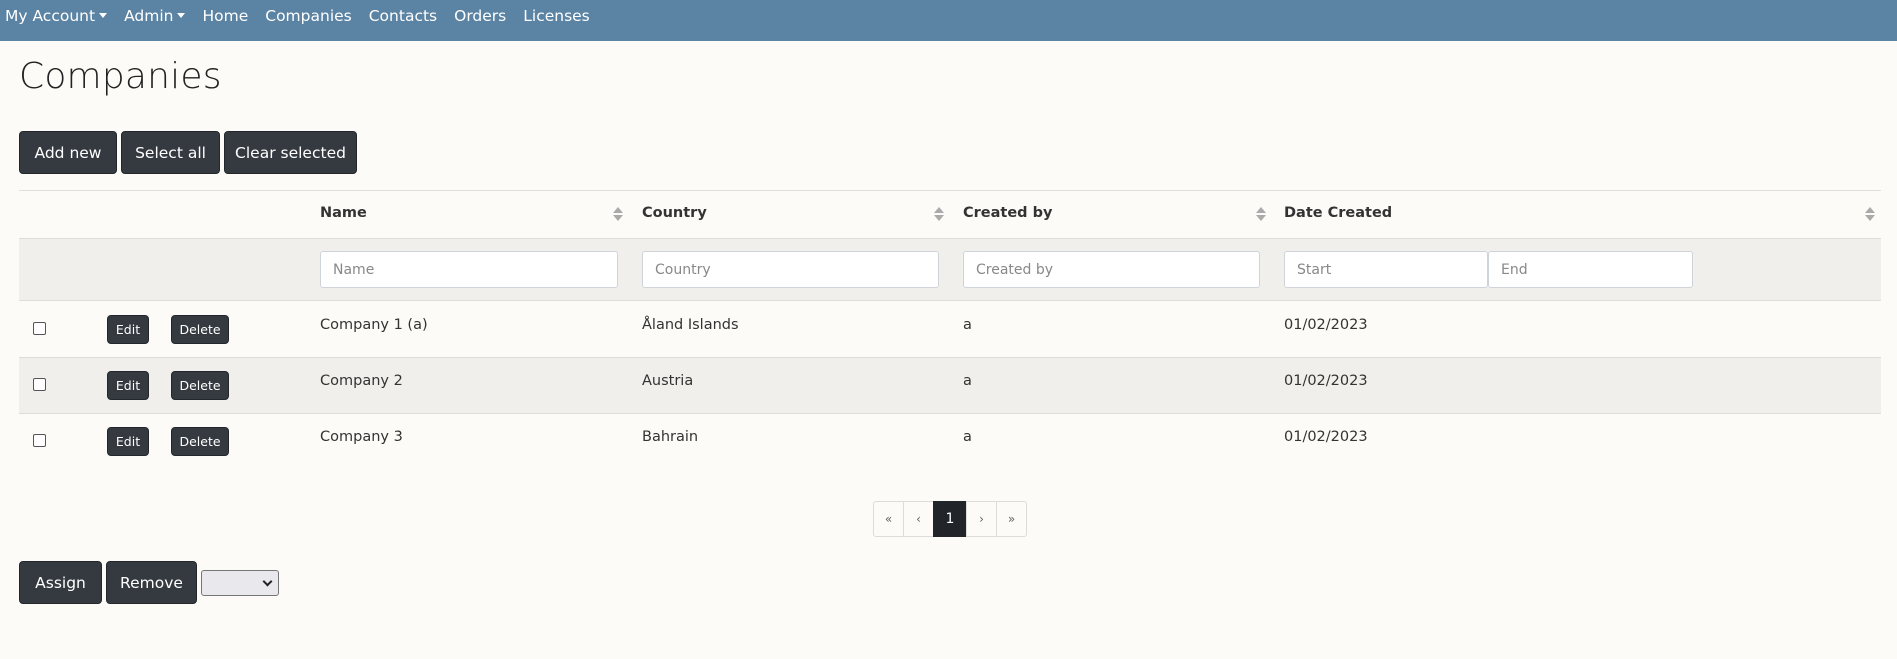 This screenshot has height=659, width=1897. I want to click on cell-country: Austria, so click(668, 381).